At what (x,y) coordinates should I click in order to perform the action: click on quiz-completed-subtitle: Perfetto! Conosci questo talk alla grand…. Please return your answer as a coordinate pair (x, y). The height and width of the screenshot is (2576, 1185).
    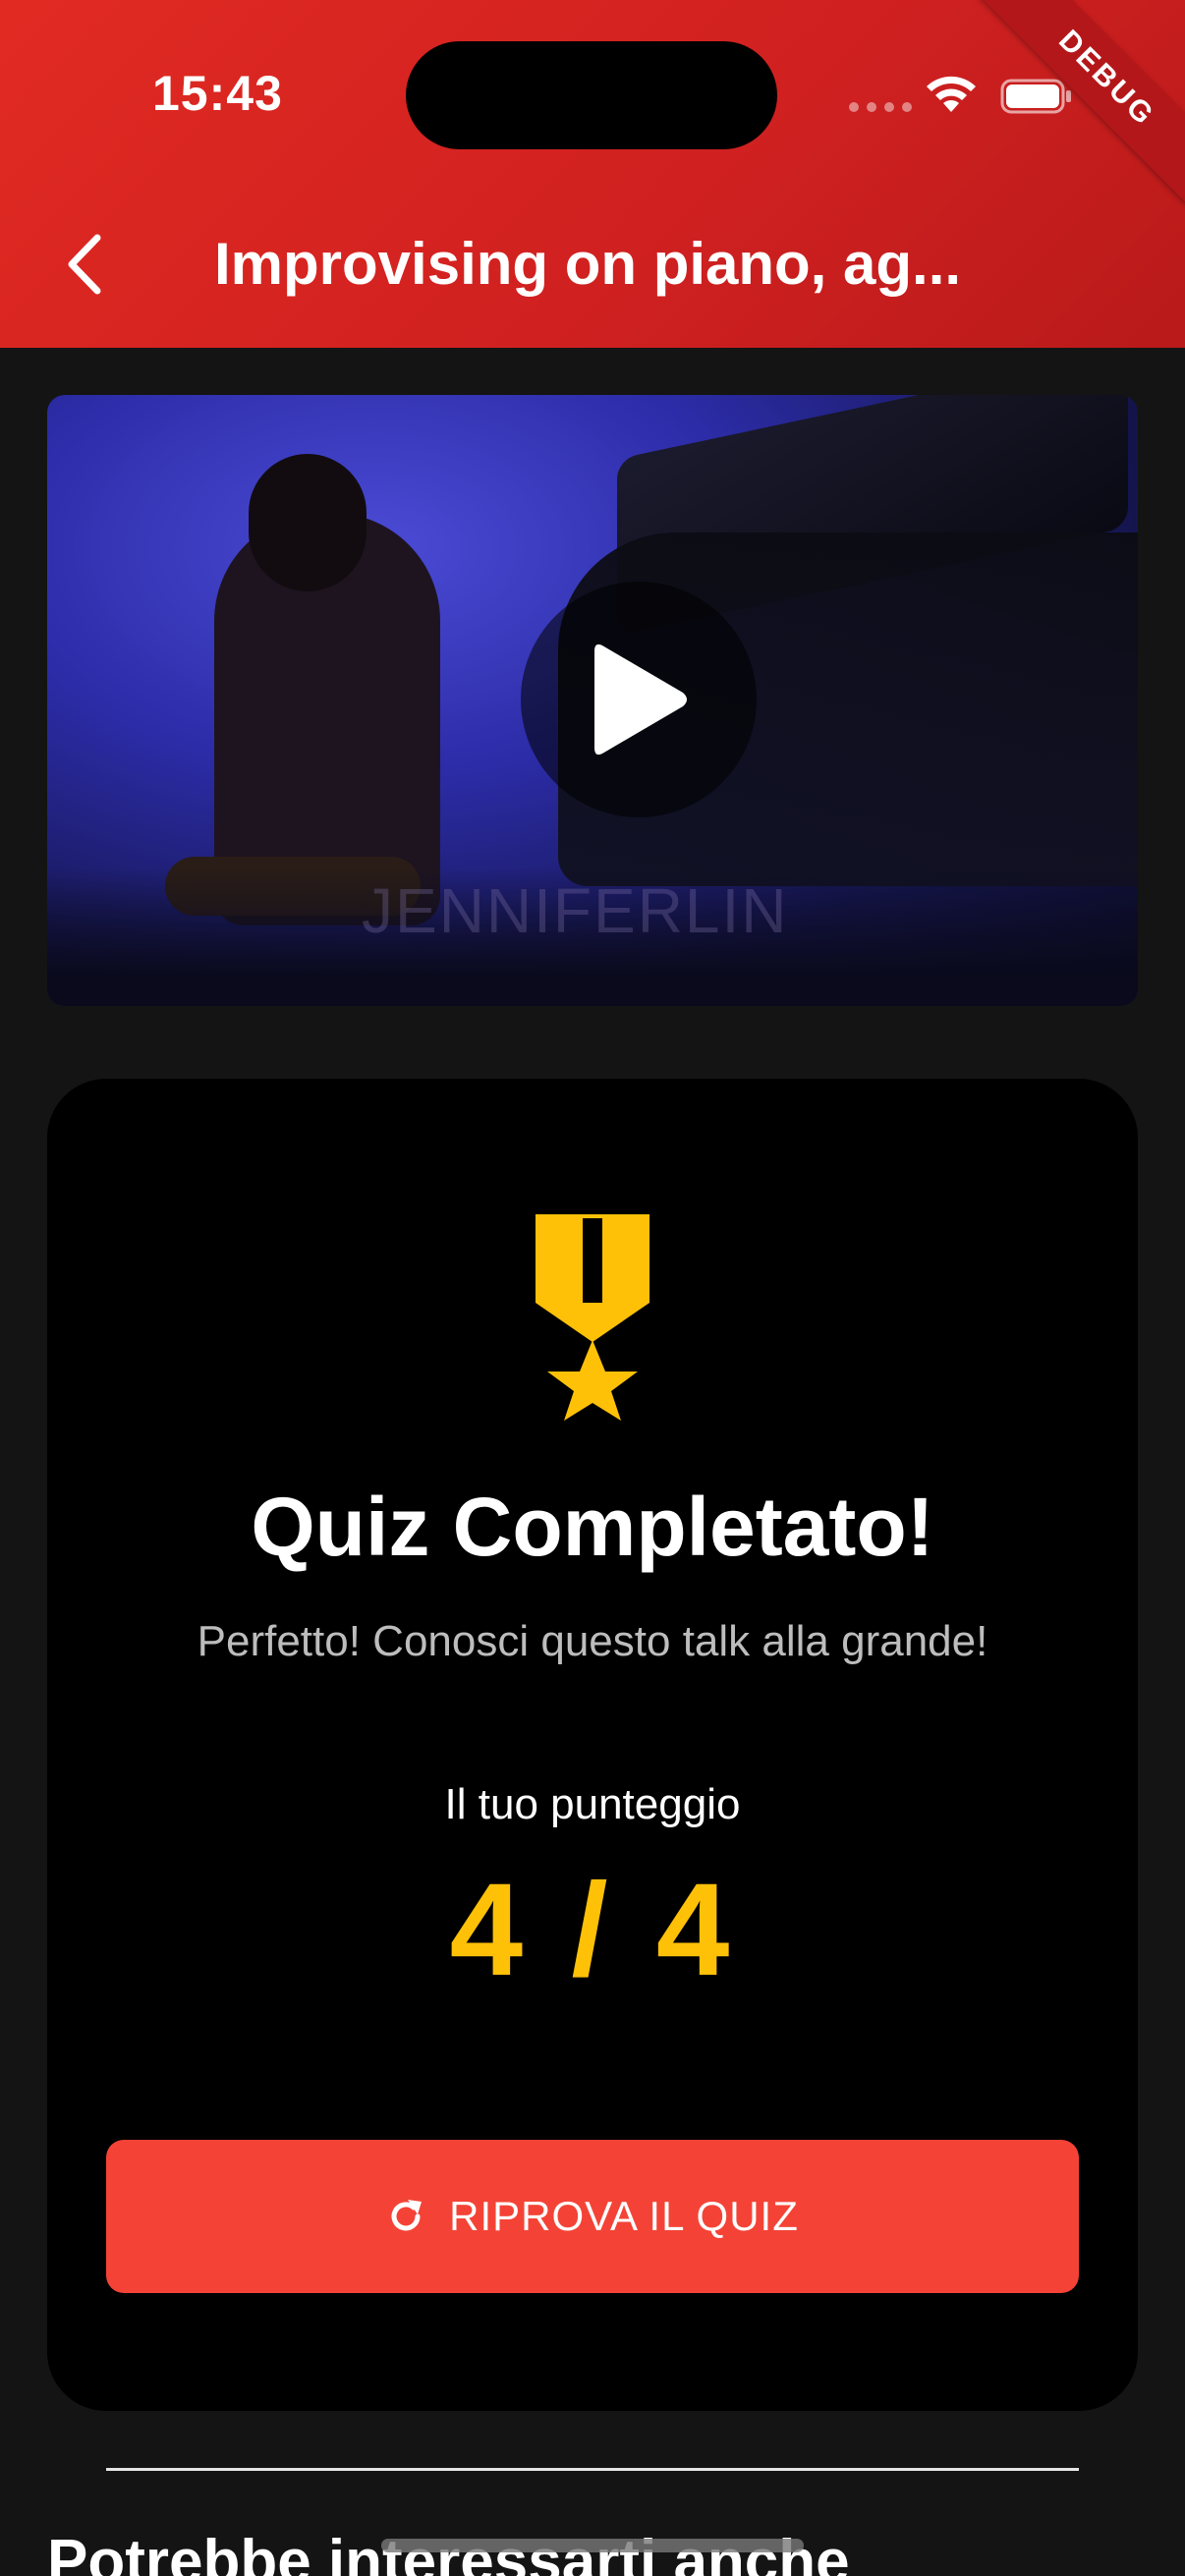
    Looking at the image, I should click on (592, 1641).